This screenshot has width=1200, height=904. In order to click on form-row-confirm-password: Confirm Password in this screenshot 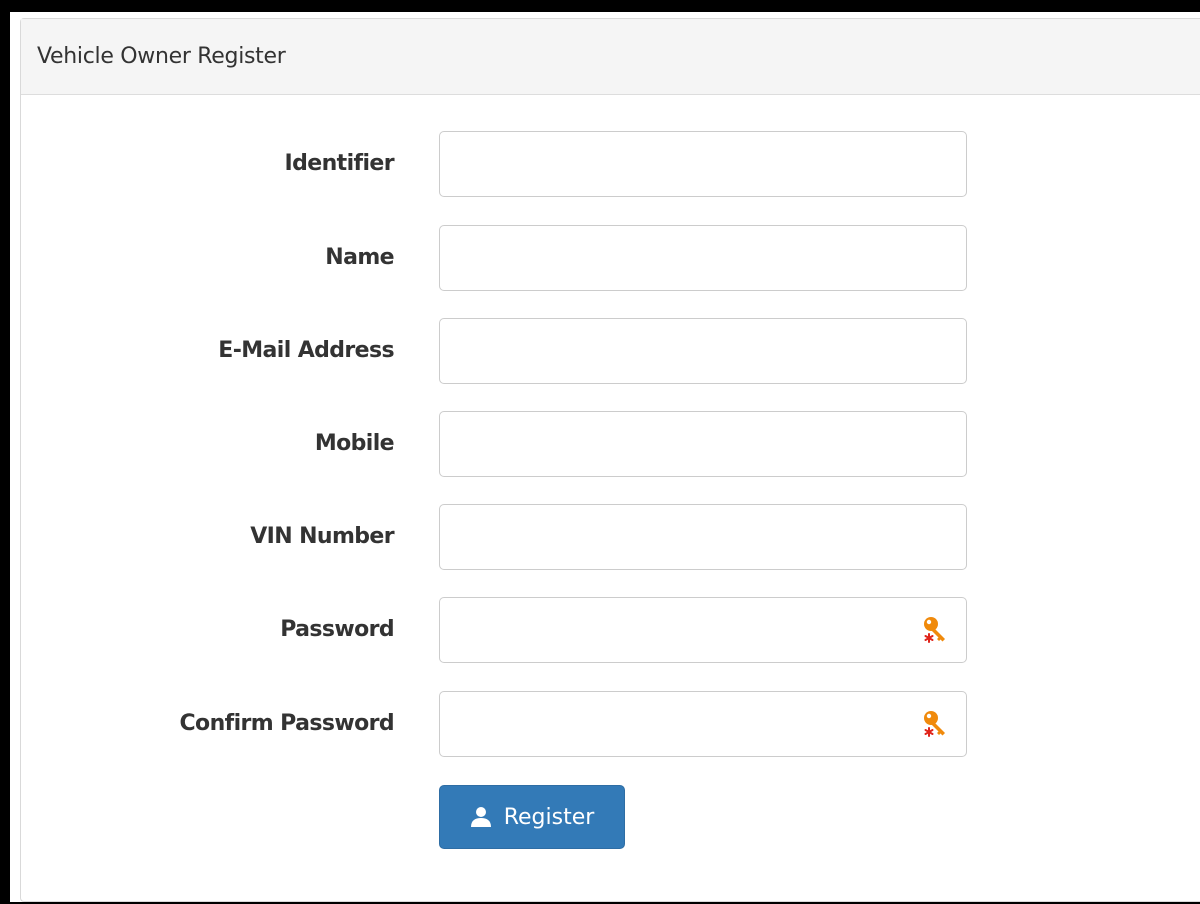, I will do `click(610, 724)`.